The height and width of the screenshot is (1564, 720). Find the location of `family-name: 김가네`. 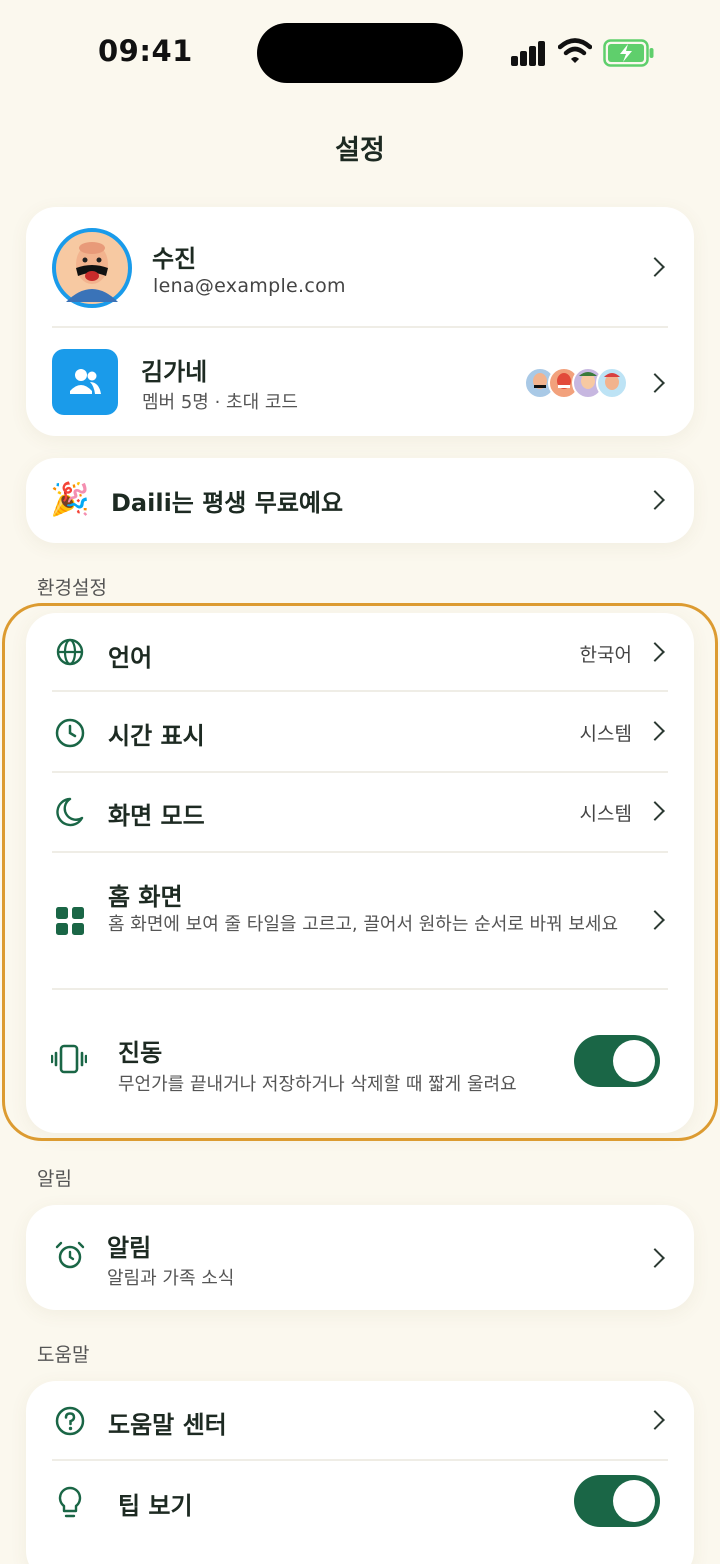

family-name: 김가네 is located at coordinates (174, 372).